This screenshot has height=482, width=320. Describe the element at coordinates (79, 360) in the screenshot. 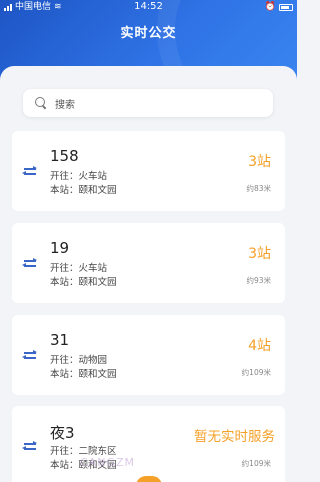

I see `route-destination: 开往：动物园` at that location.